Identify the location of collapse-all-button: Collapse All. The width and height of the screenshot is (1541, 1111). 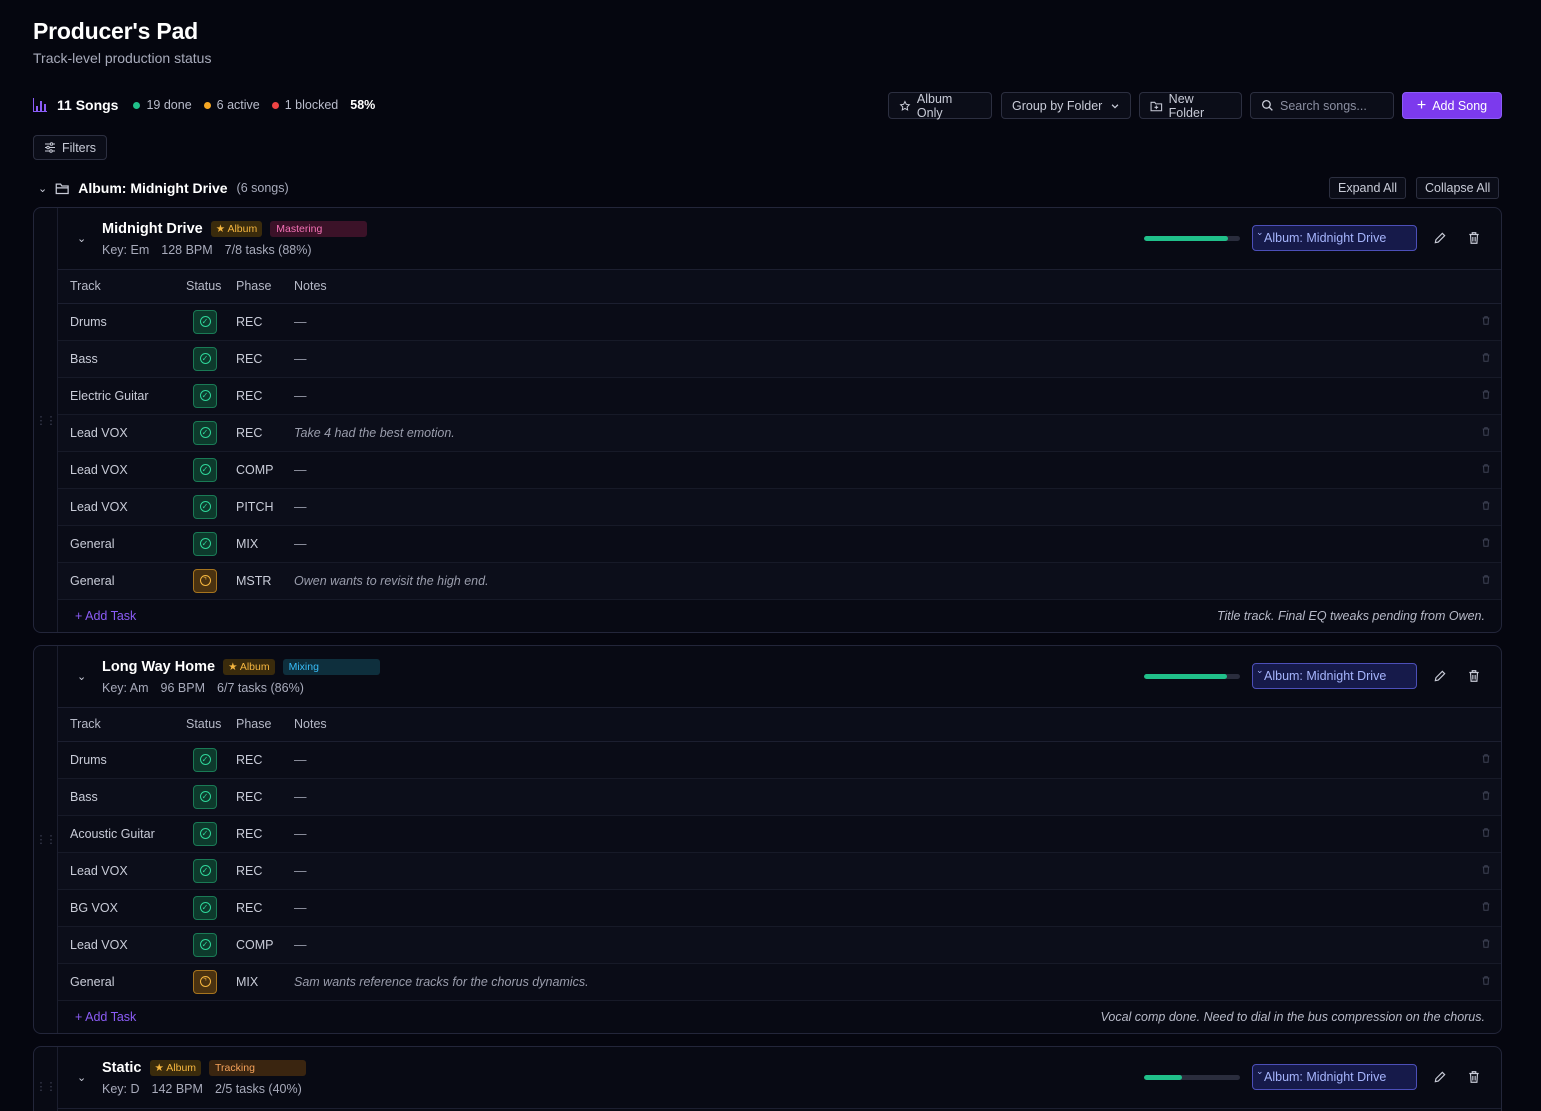
(1458, 188).